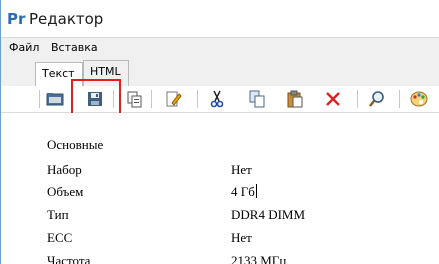 Image resolution: width=439 pixels, height=264 pixels. I want to click on app-logo-icon: Pr, so click(16, 19).